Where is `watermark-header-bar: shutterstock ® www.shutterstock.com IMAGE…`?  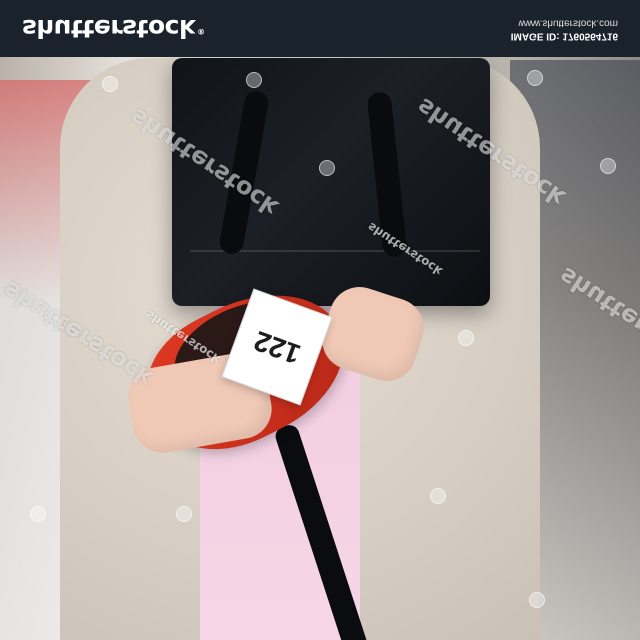 watermark-header-bar: shutterstock ® www.shutterstock.com IMAGE… is located at coordinates (320, 28).